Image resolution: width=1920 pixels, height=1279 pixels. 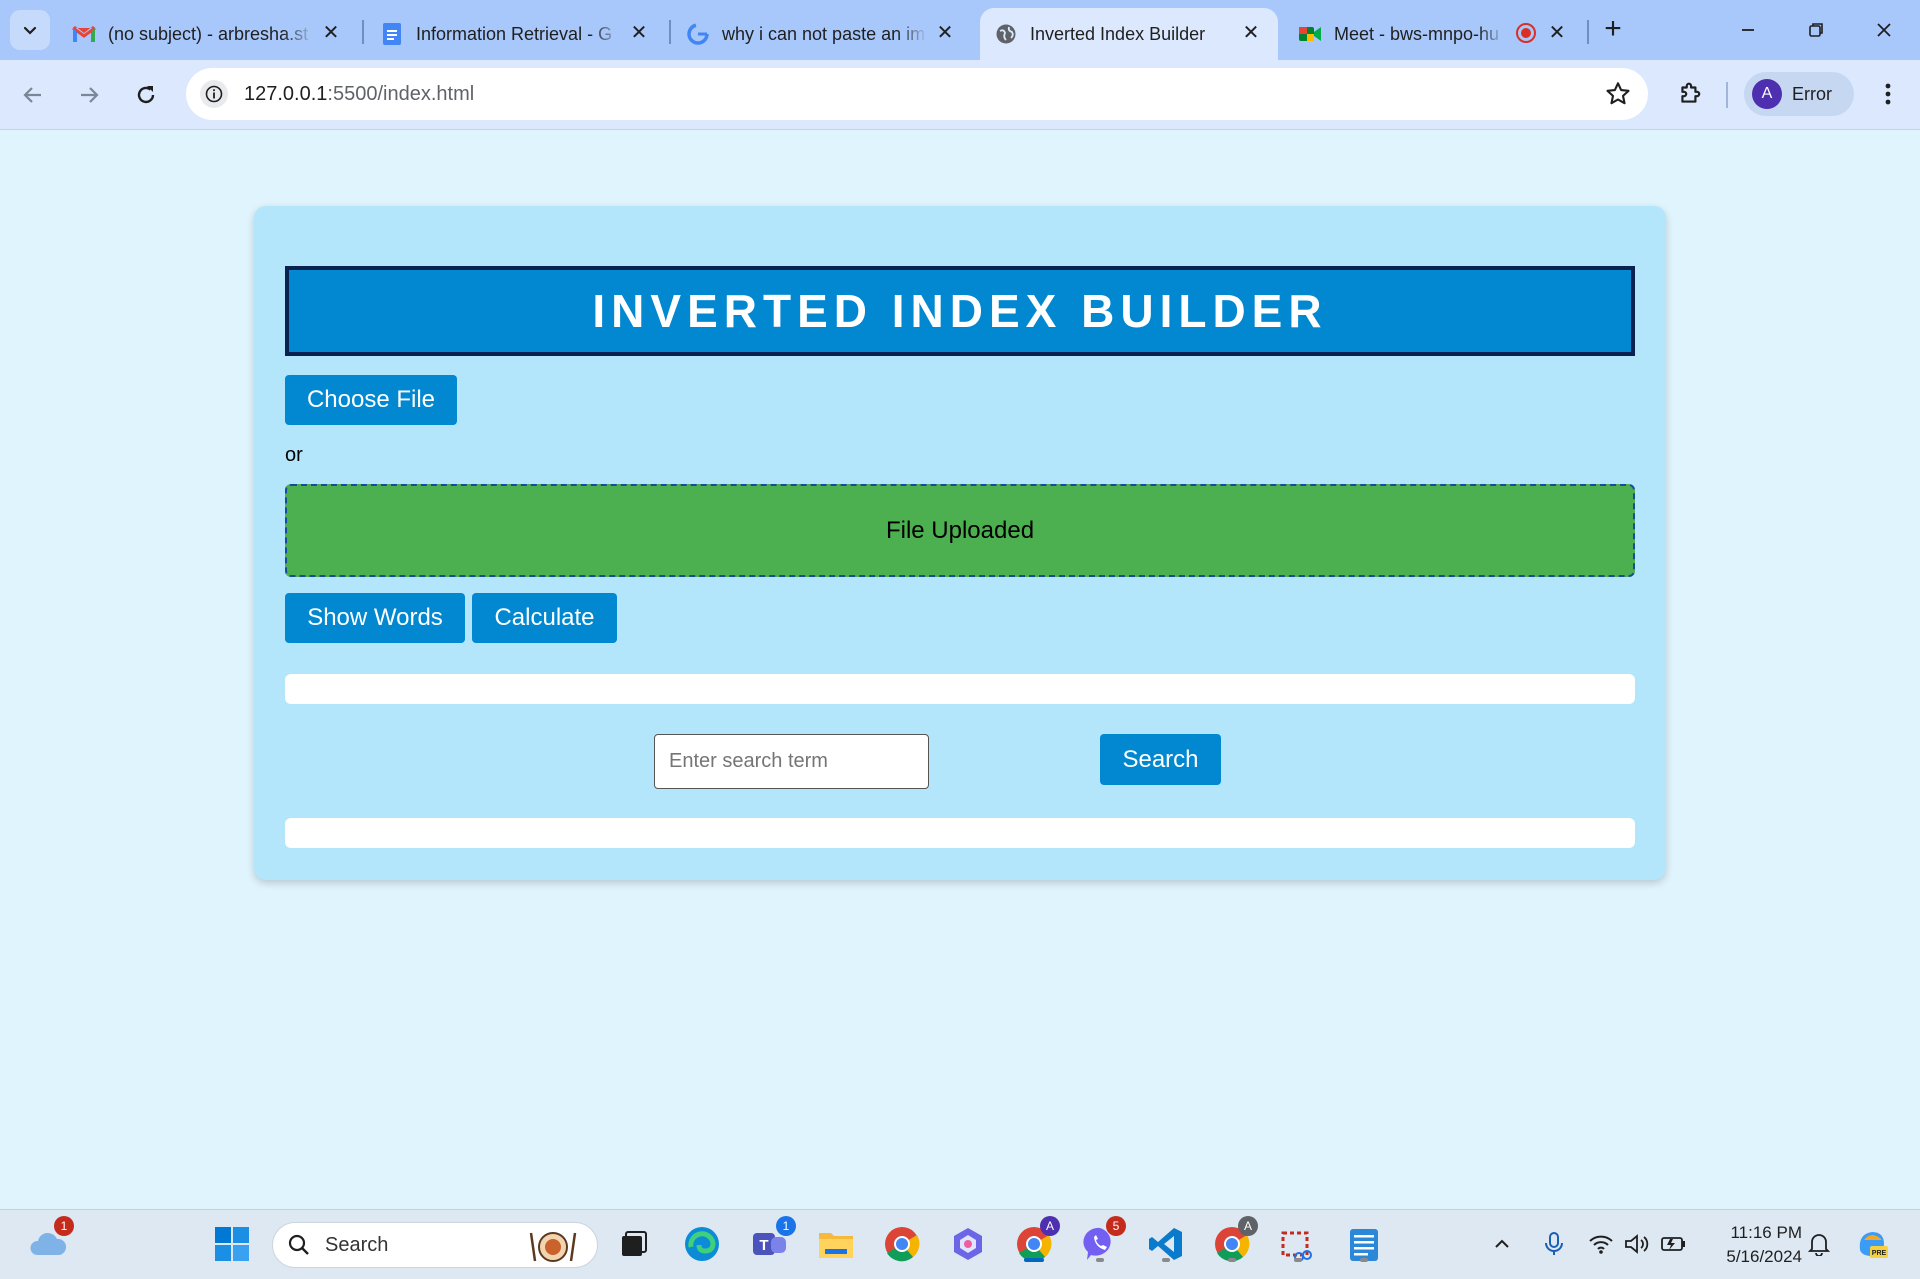 I want to click on chrome-second-profile-taskbar-icon: A, so click(x=1234, y=1241).